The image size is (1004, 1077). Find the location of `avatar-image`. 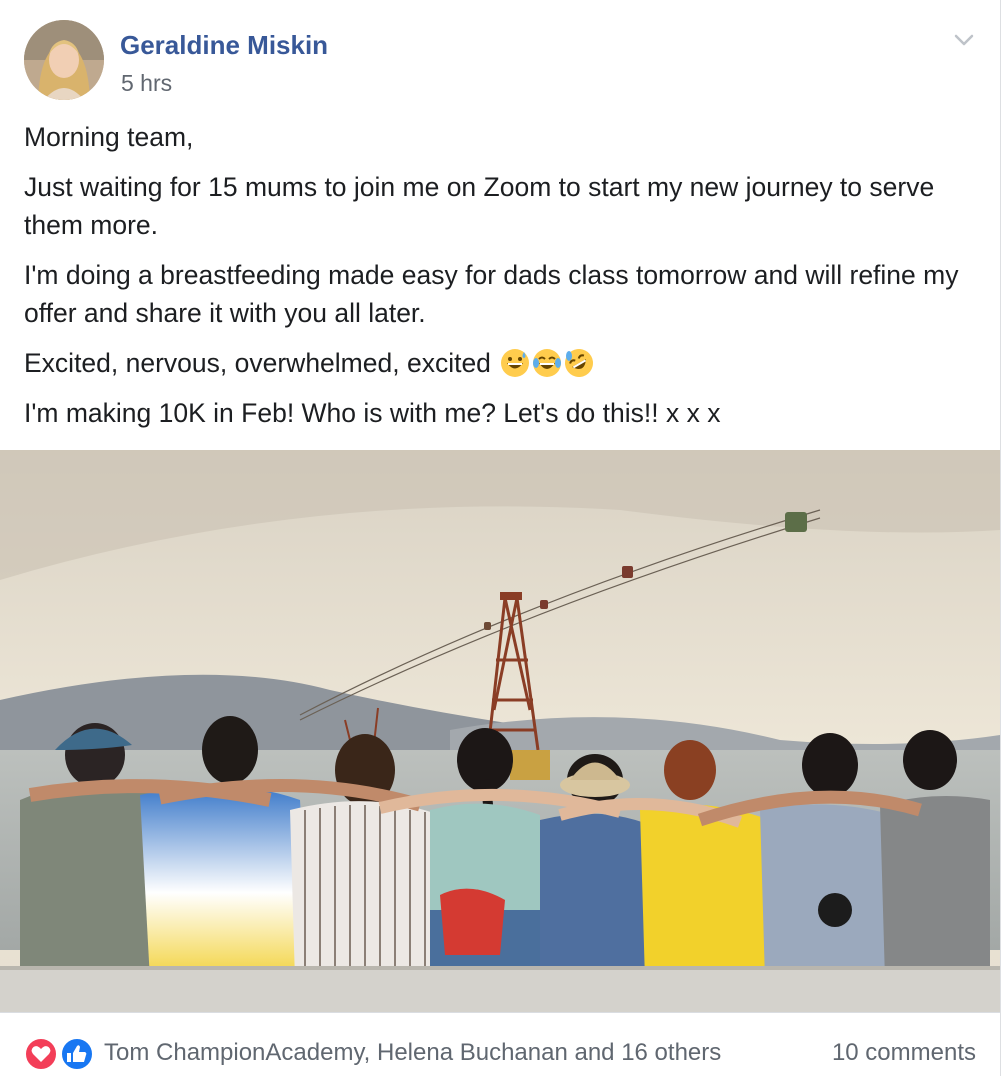

avatar-image is located at coordinates (64, 60).